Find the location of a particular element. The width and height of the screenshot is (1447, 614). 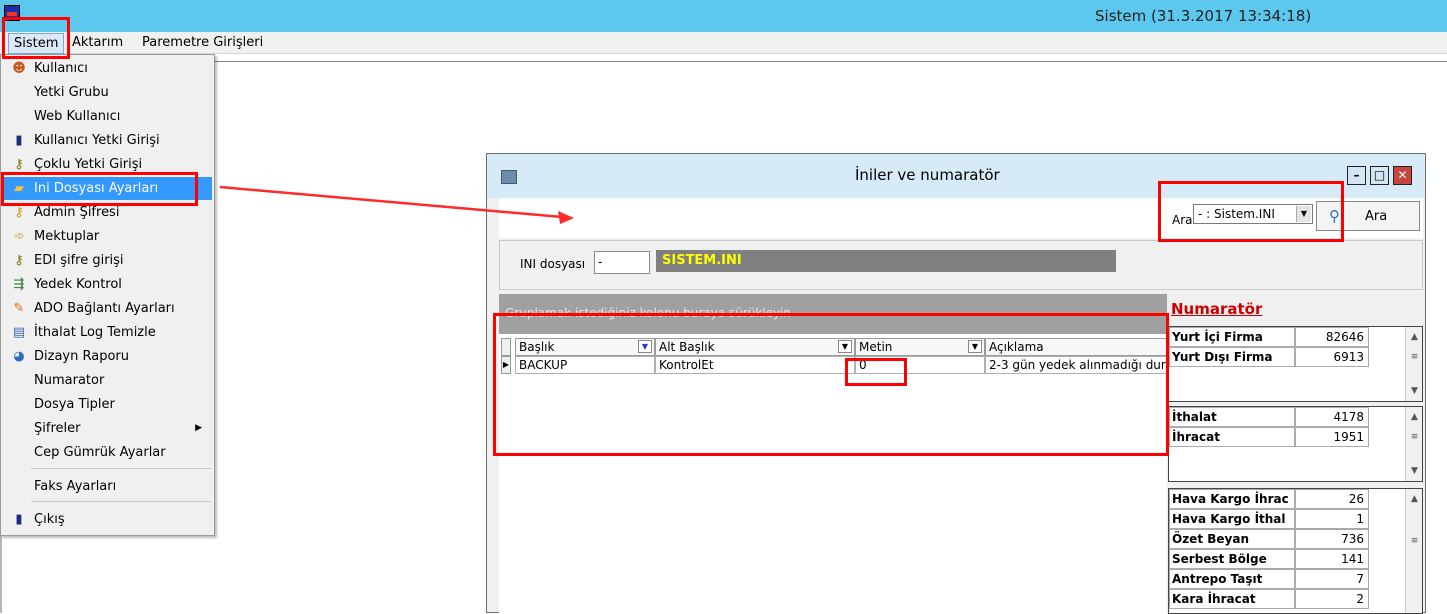

annotation-arrow is located at coordinates (396, 204).